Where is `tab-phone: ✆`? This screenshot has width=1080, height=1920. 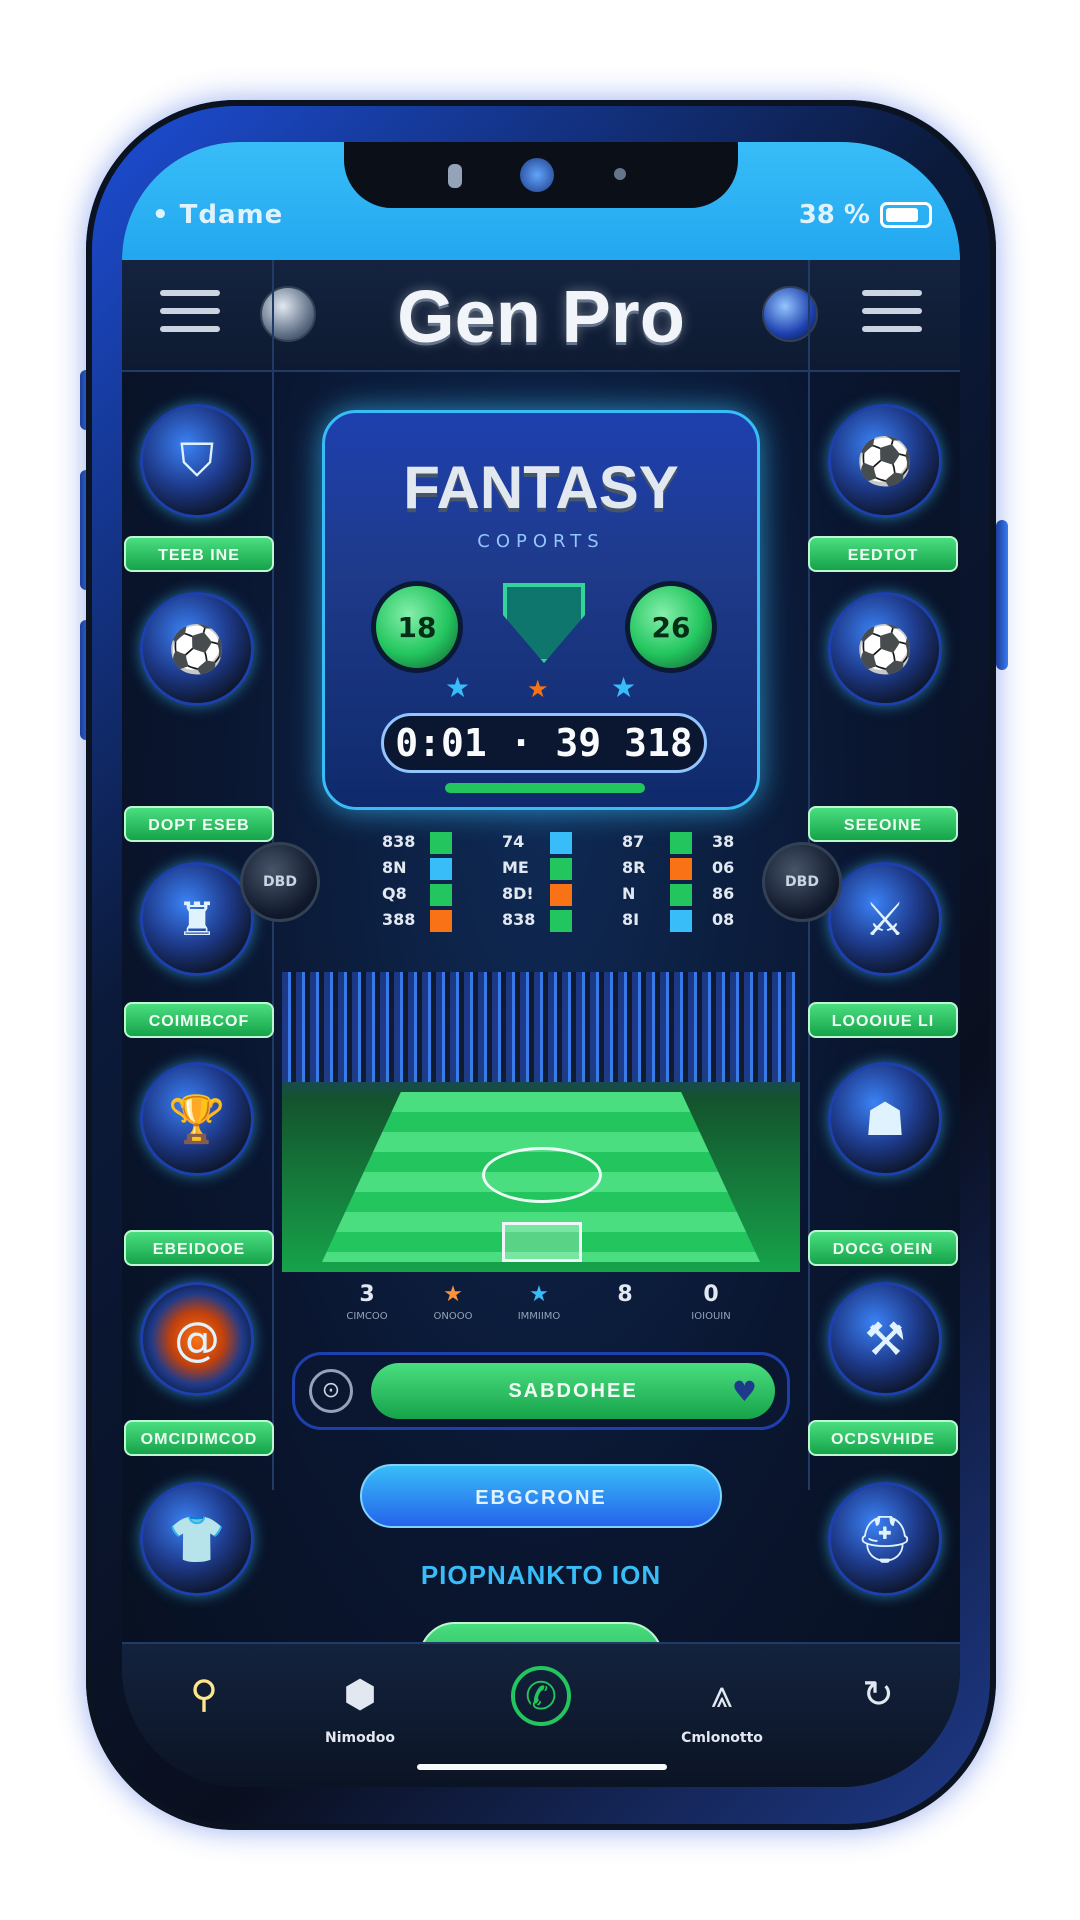
tab-phone: ✆ is located at coordinates (541, 1700).